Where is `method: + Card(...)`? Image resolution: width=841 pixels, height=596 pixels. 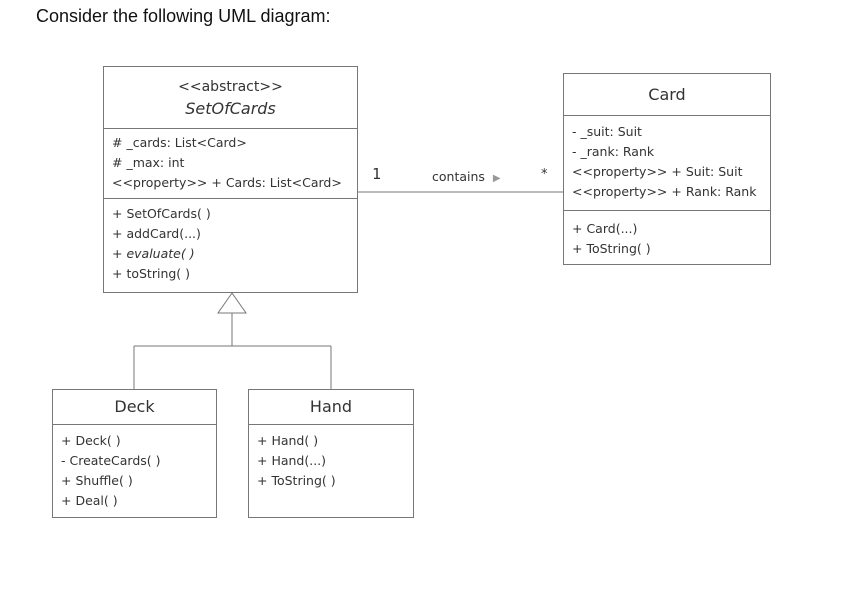 method: + Card(...) is located at coordinates (605, 228).